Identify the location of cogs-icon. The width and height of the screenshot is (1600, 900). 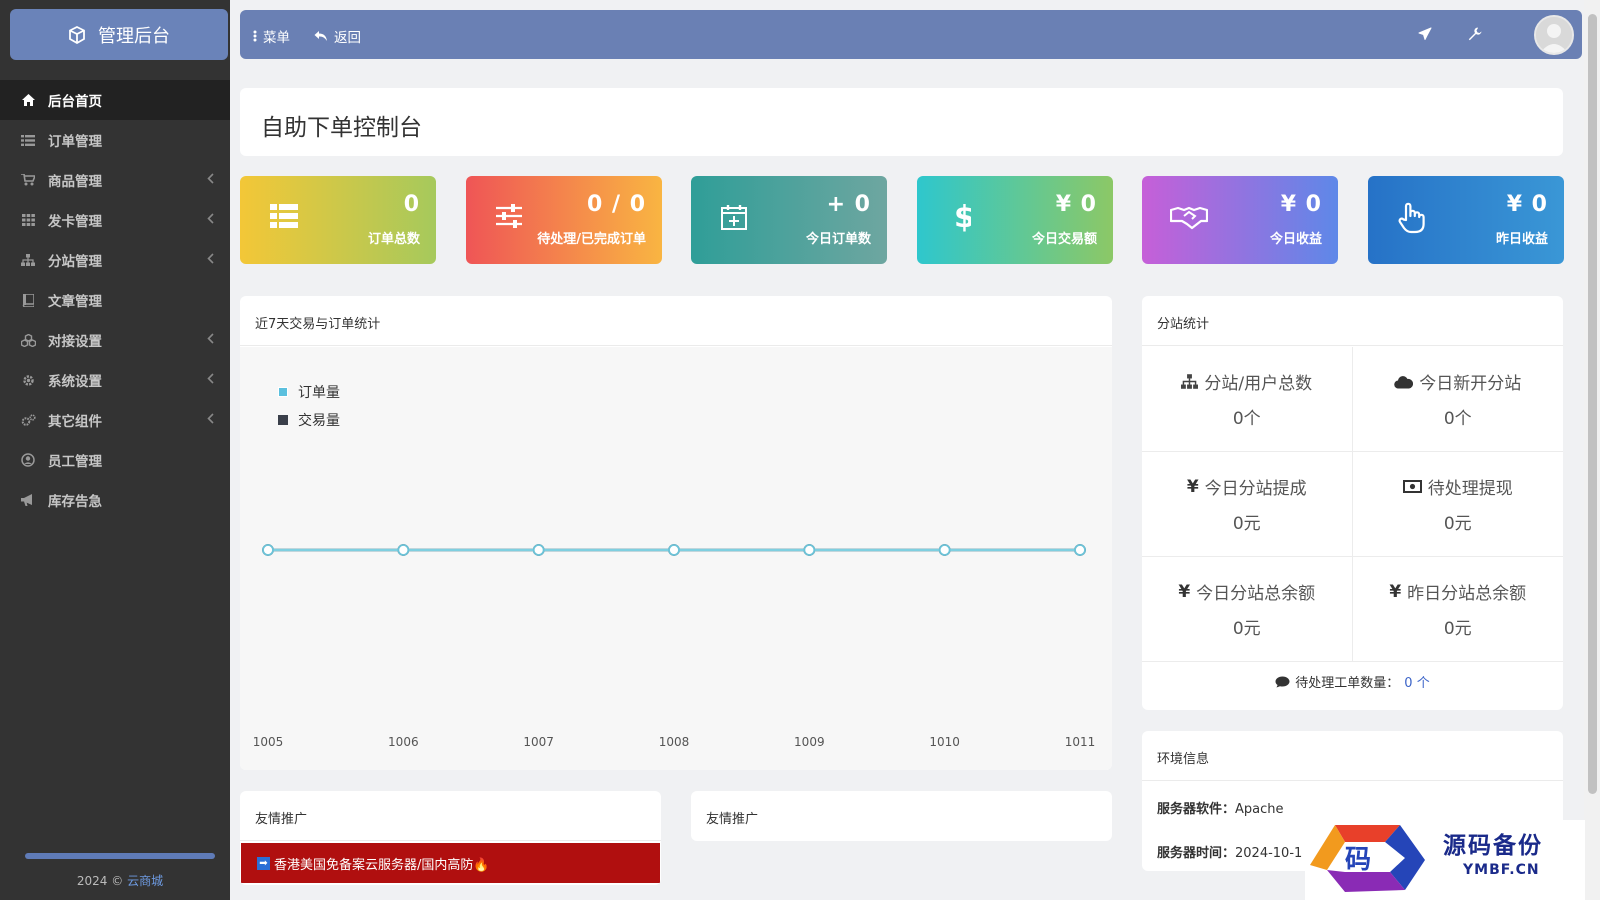
(28, 420).